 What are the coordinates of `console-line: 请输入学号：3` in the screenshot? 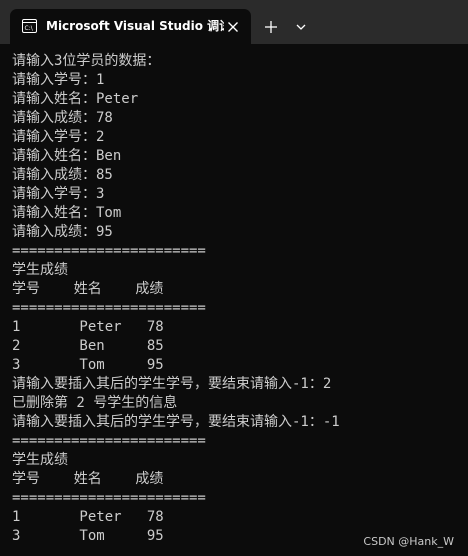 It's located at (58, 194).